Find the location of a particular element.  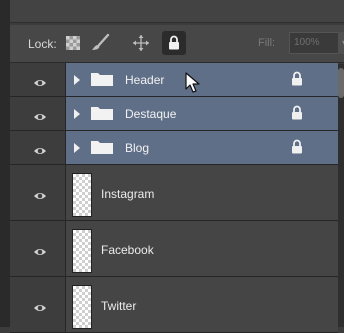

lock-toolbar: Lock: Fill: 100% ▾ is located at coordinates (177, 44).